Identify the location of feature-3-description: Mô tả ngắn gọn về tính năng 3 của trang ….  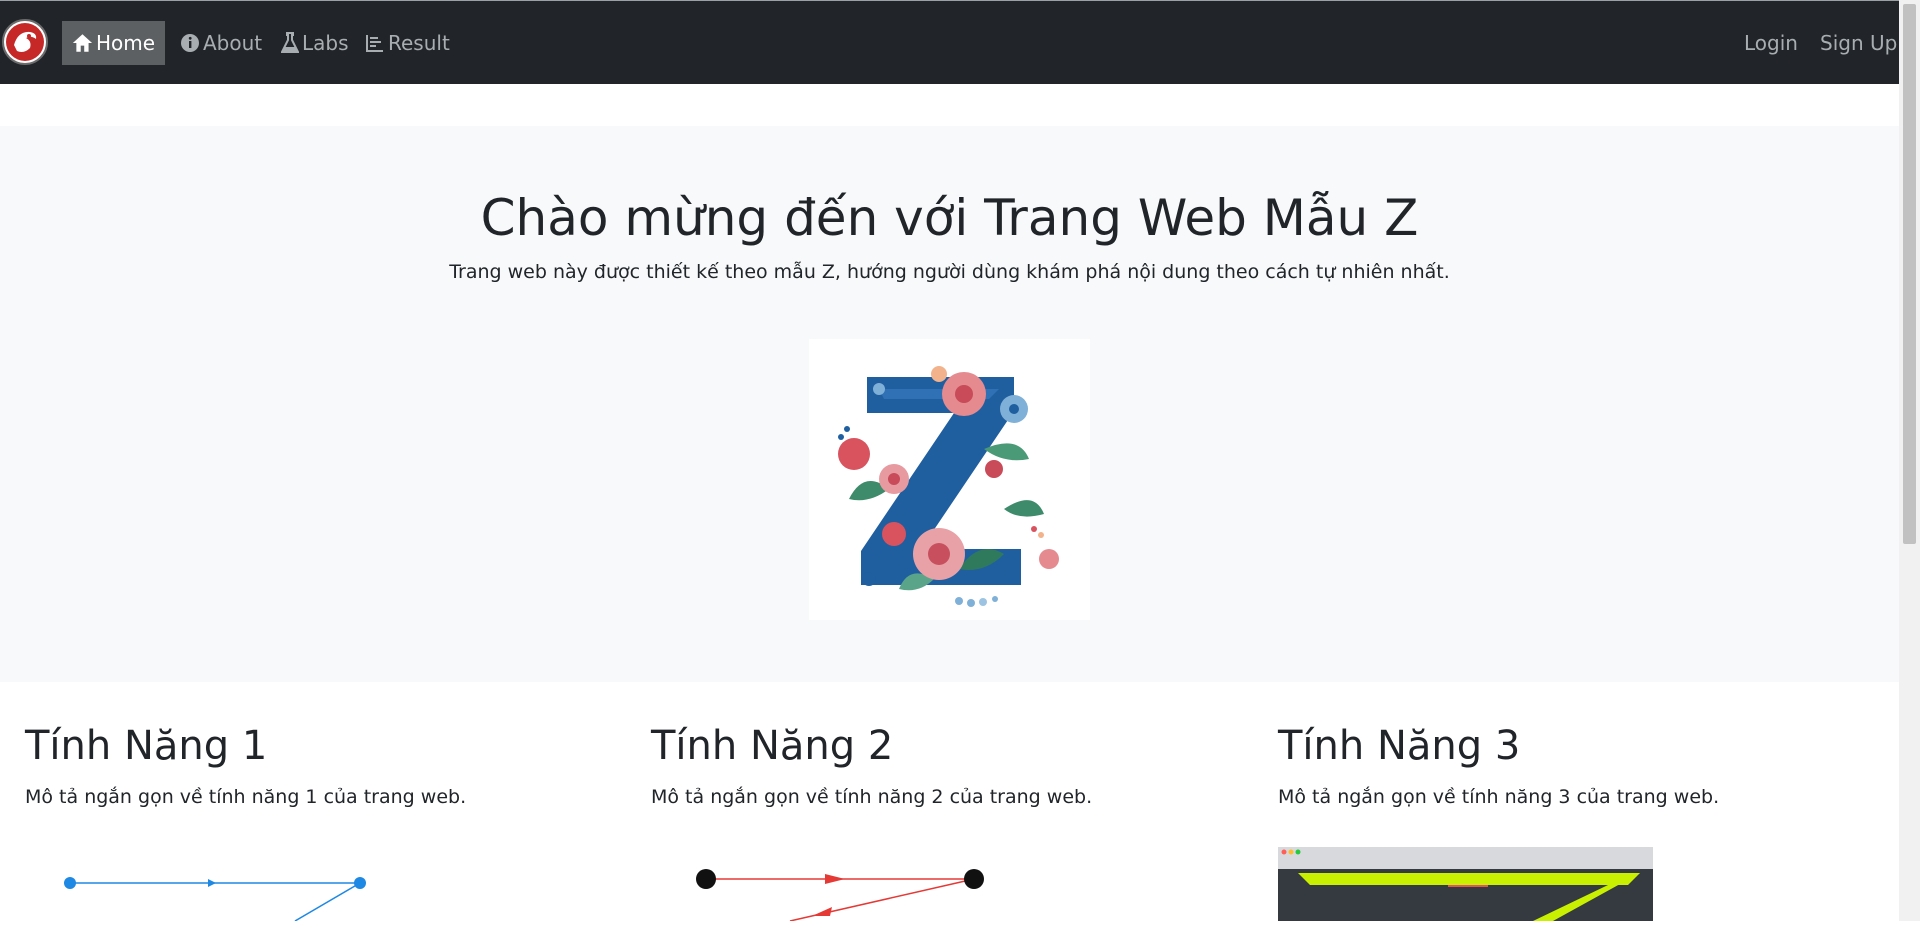
(1499, 797).